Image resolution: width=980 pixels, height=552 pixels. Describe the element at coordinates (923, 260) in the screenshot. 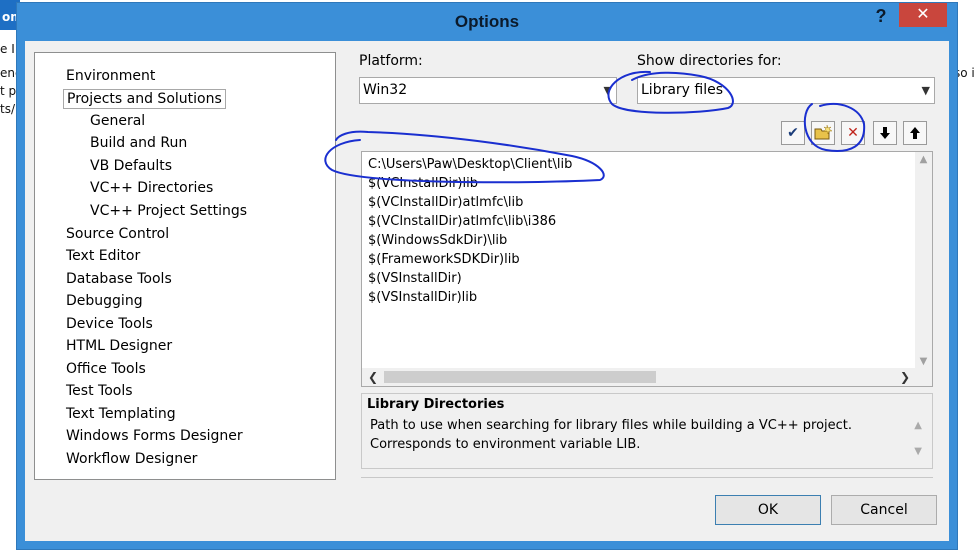

I see `vertical-scrollbar: ▲ ▼` at that location.